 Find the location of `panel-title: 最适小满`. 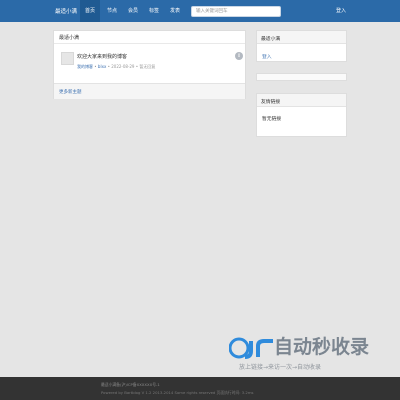

panel-title: 最适小满 is located at coordinates (69, 38).